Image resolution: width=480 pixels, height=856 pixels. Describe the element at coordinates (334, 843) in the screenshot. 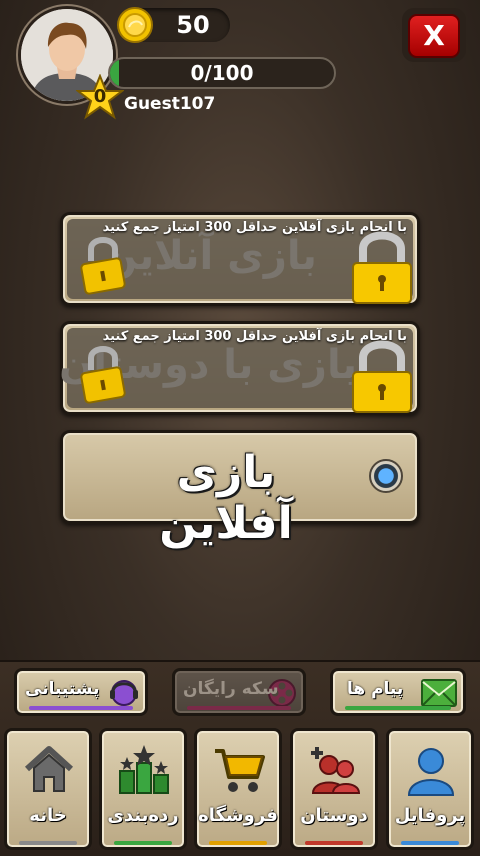

I see `tab-friends-underline` at that location.